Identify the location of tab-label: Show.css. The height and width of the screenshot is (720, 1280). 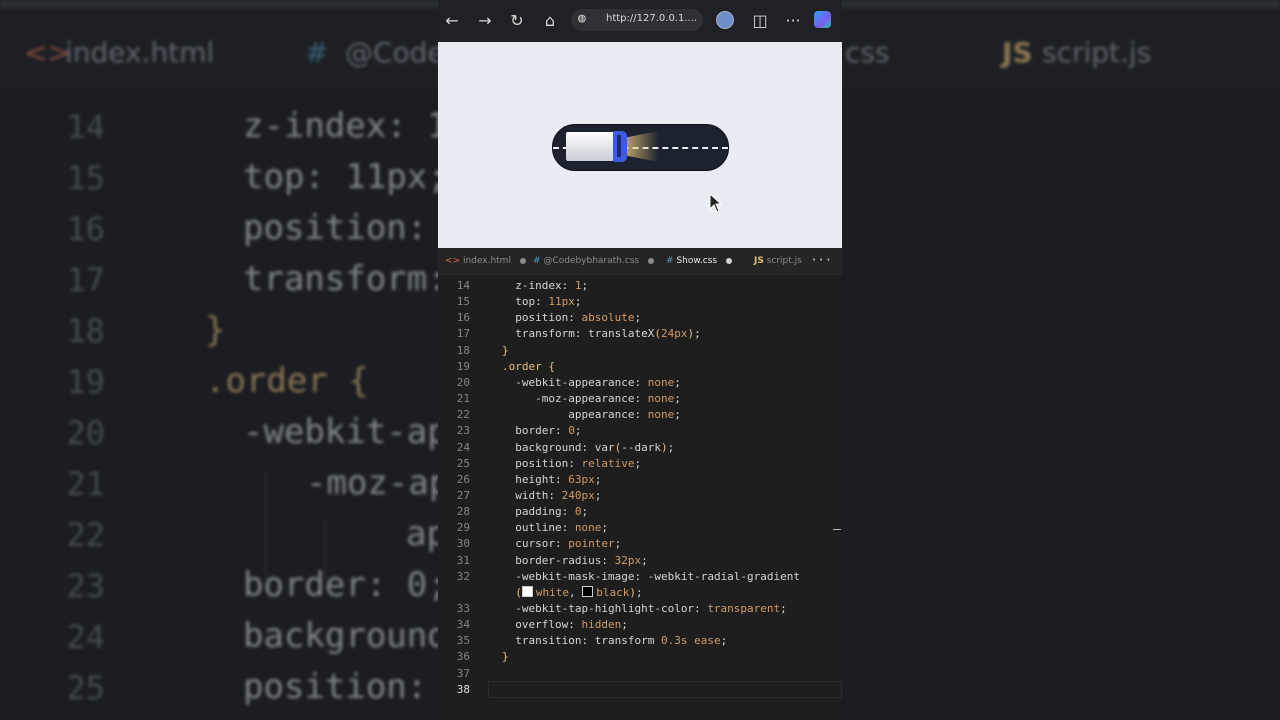
(697, 261).